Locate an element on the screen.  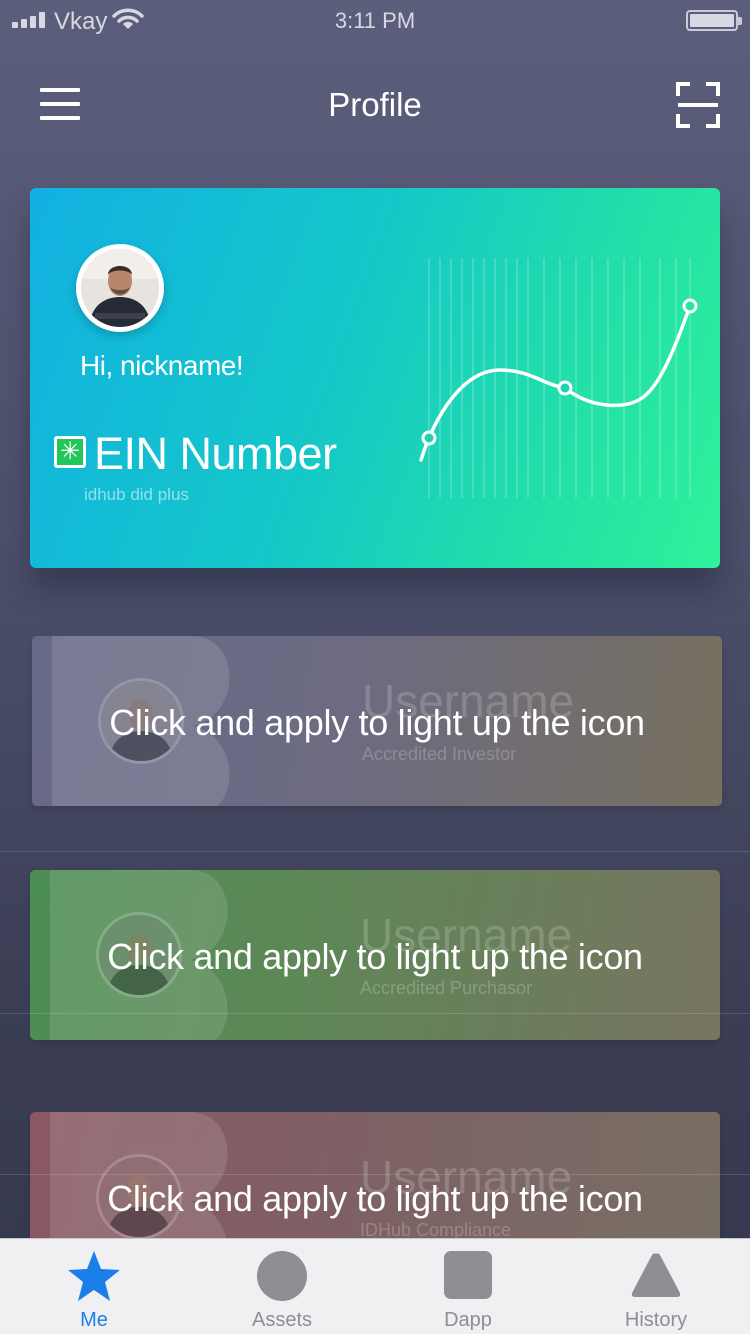
square-icon is located at coordinates (468, 1276).